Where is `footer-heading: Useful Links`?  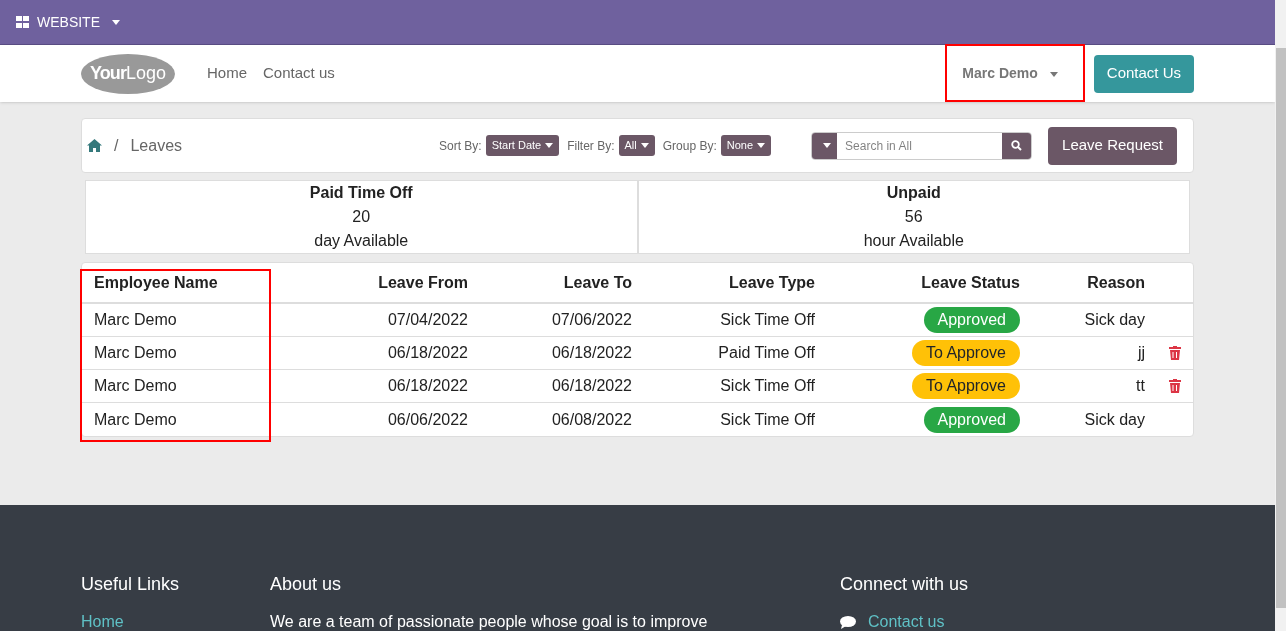 footer-heading: Useful Links is located at coordinates (131, 584).